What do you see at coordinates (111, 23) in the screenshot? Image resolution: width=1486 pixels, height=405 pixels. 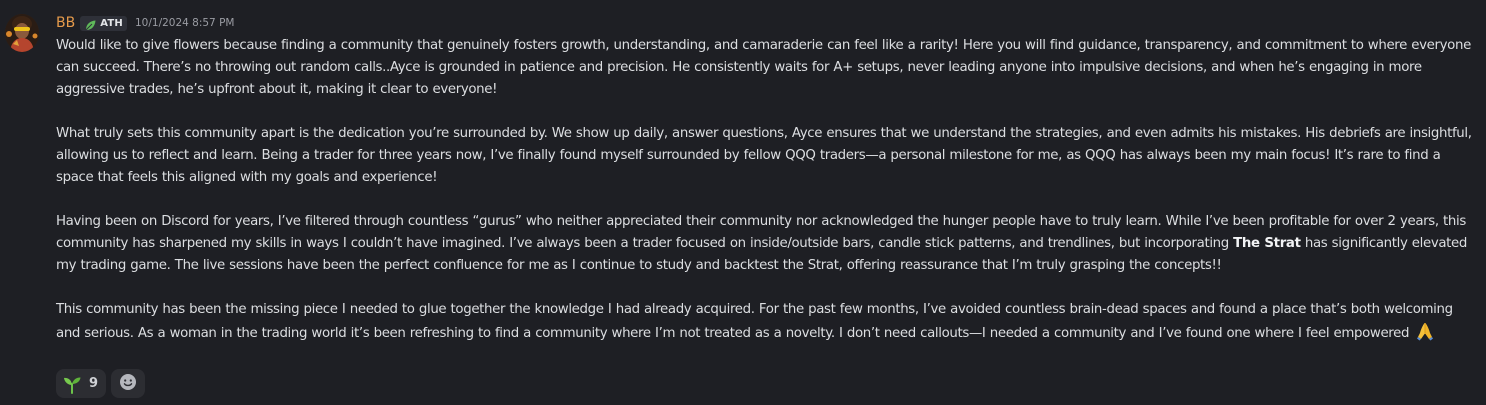 I see `server-tag-label: ATH` at bounding box center [111, 23].